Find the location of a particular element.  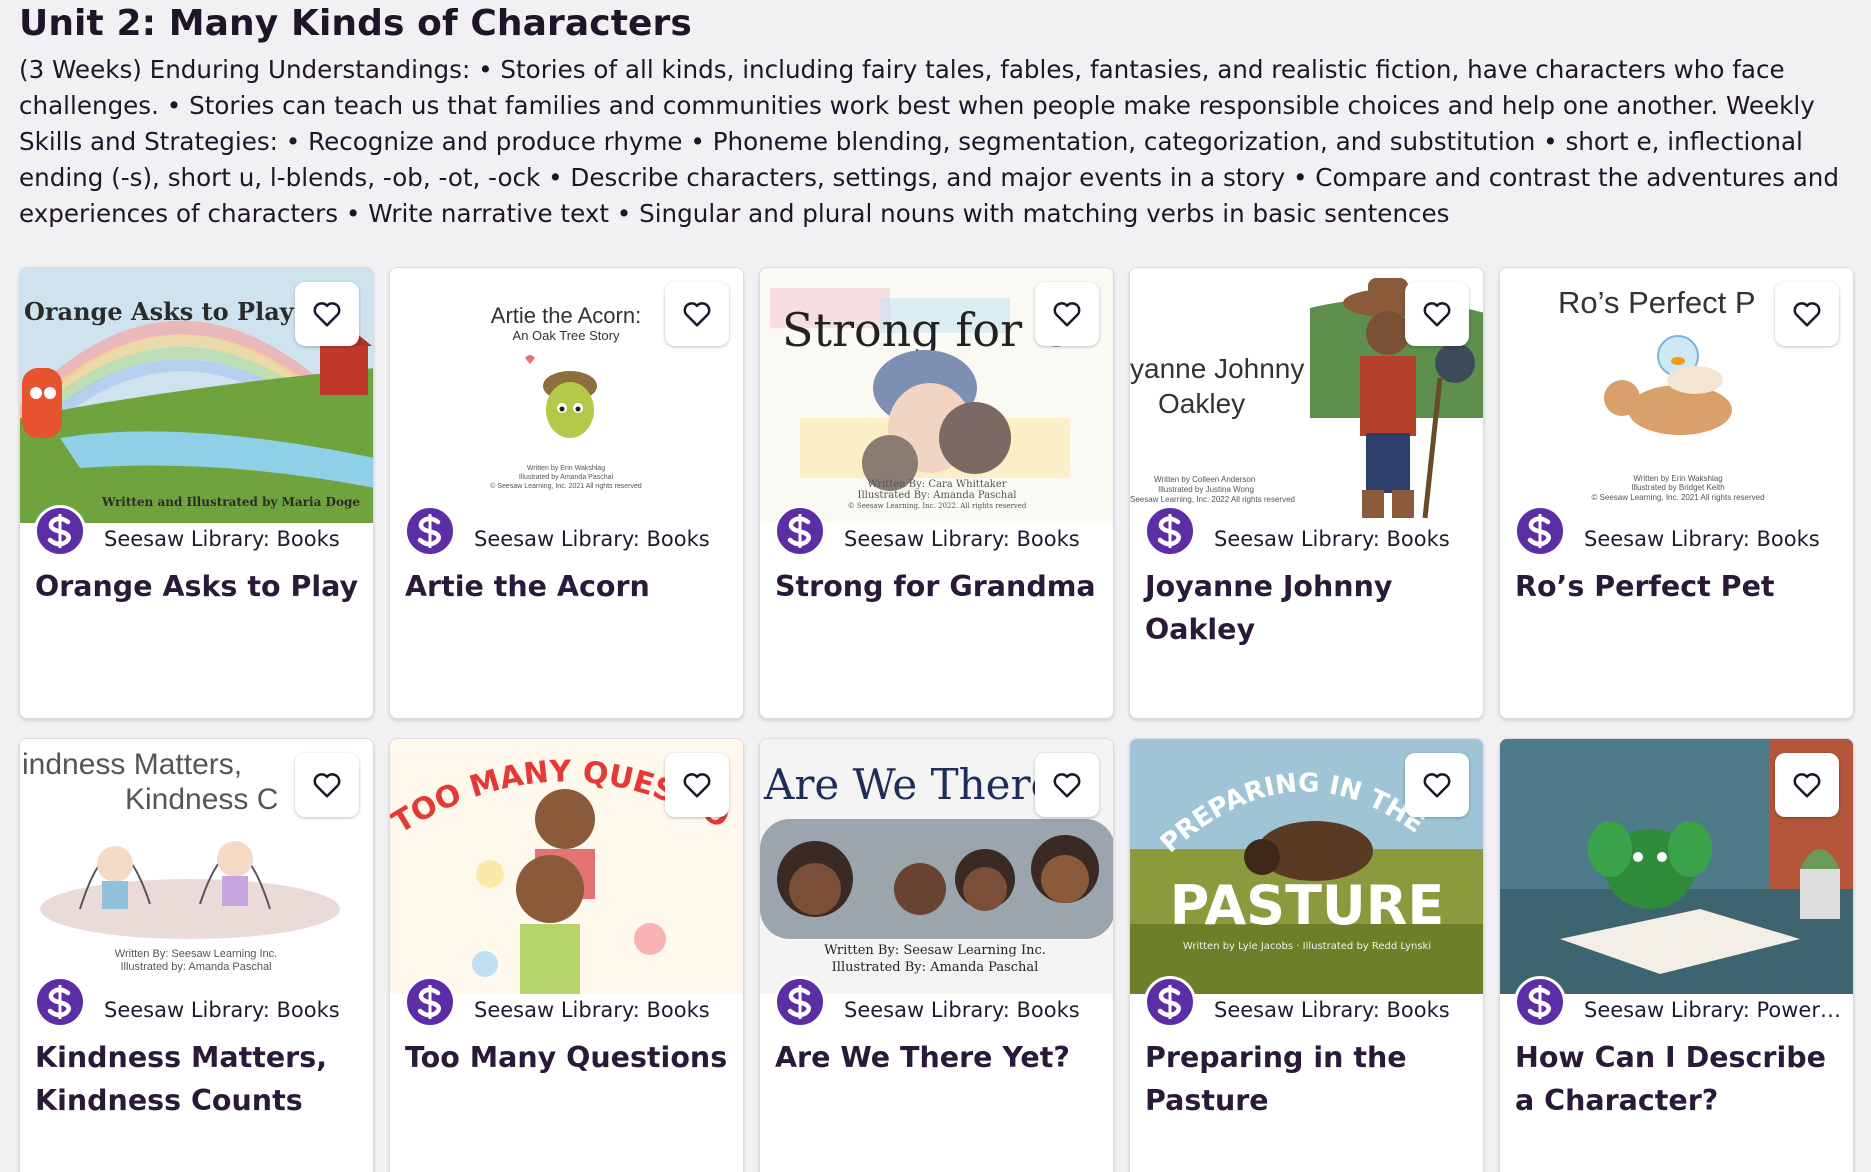

book-cover is located at coordinates (1676, 866).